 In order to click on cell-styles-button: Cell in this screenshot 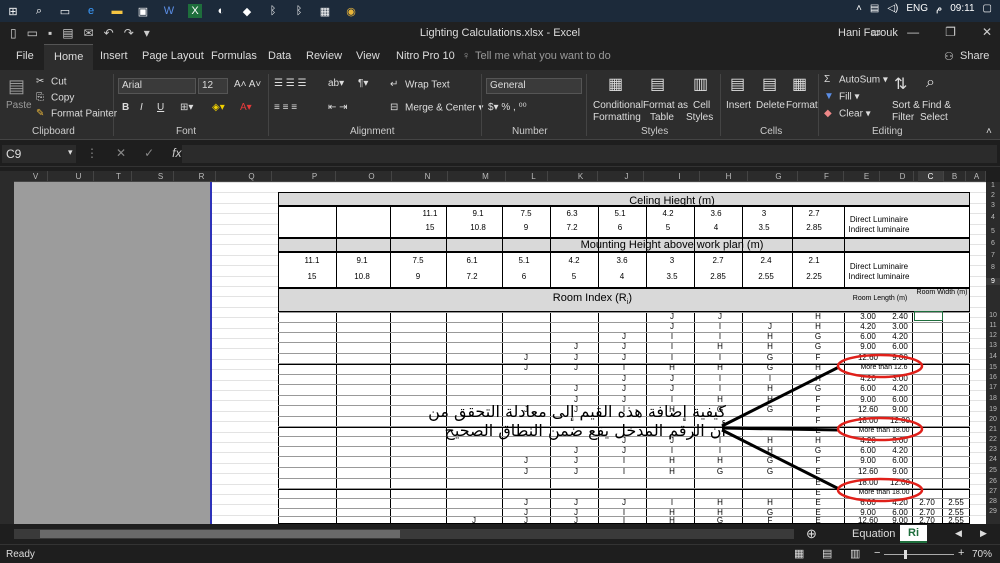, I will do `click(701, 105)`.